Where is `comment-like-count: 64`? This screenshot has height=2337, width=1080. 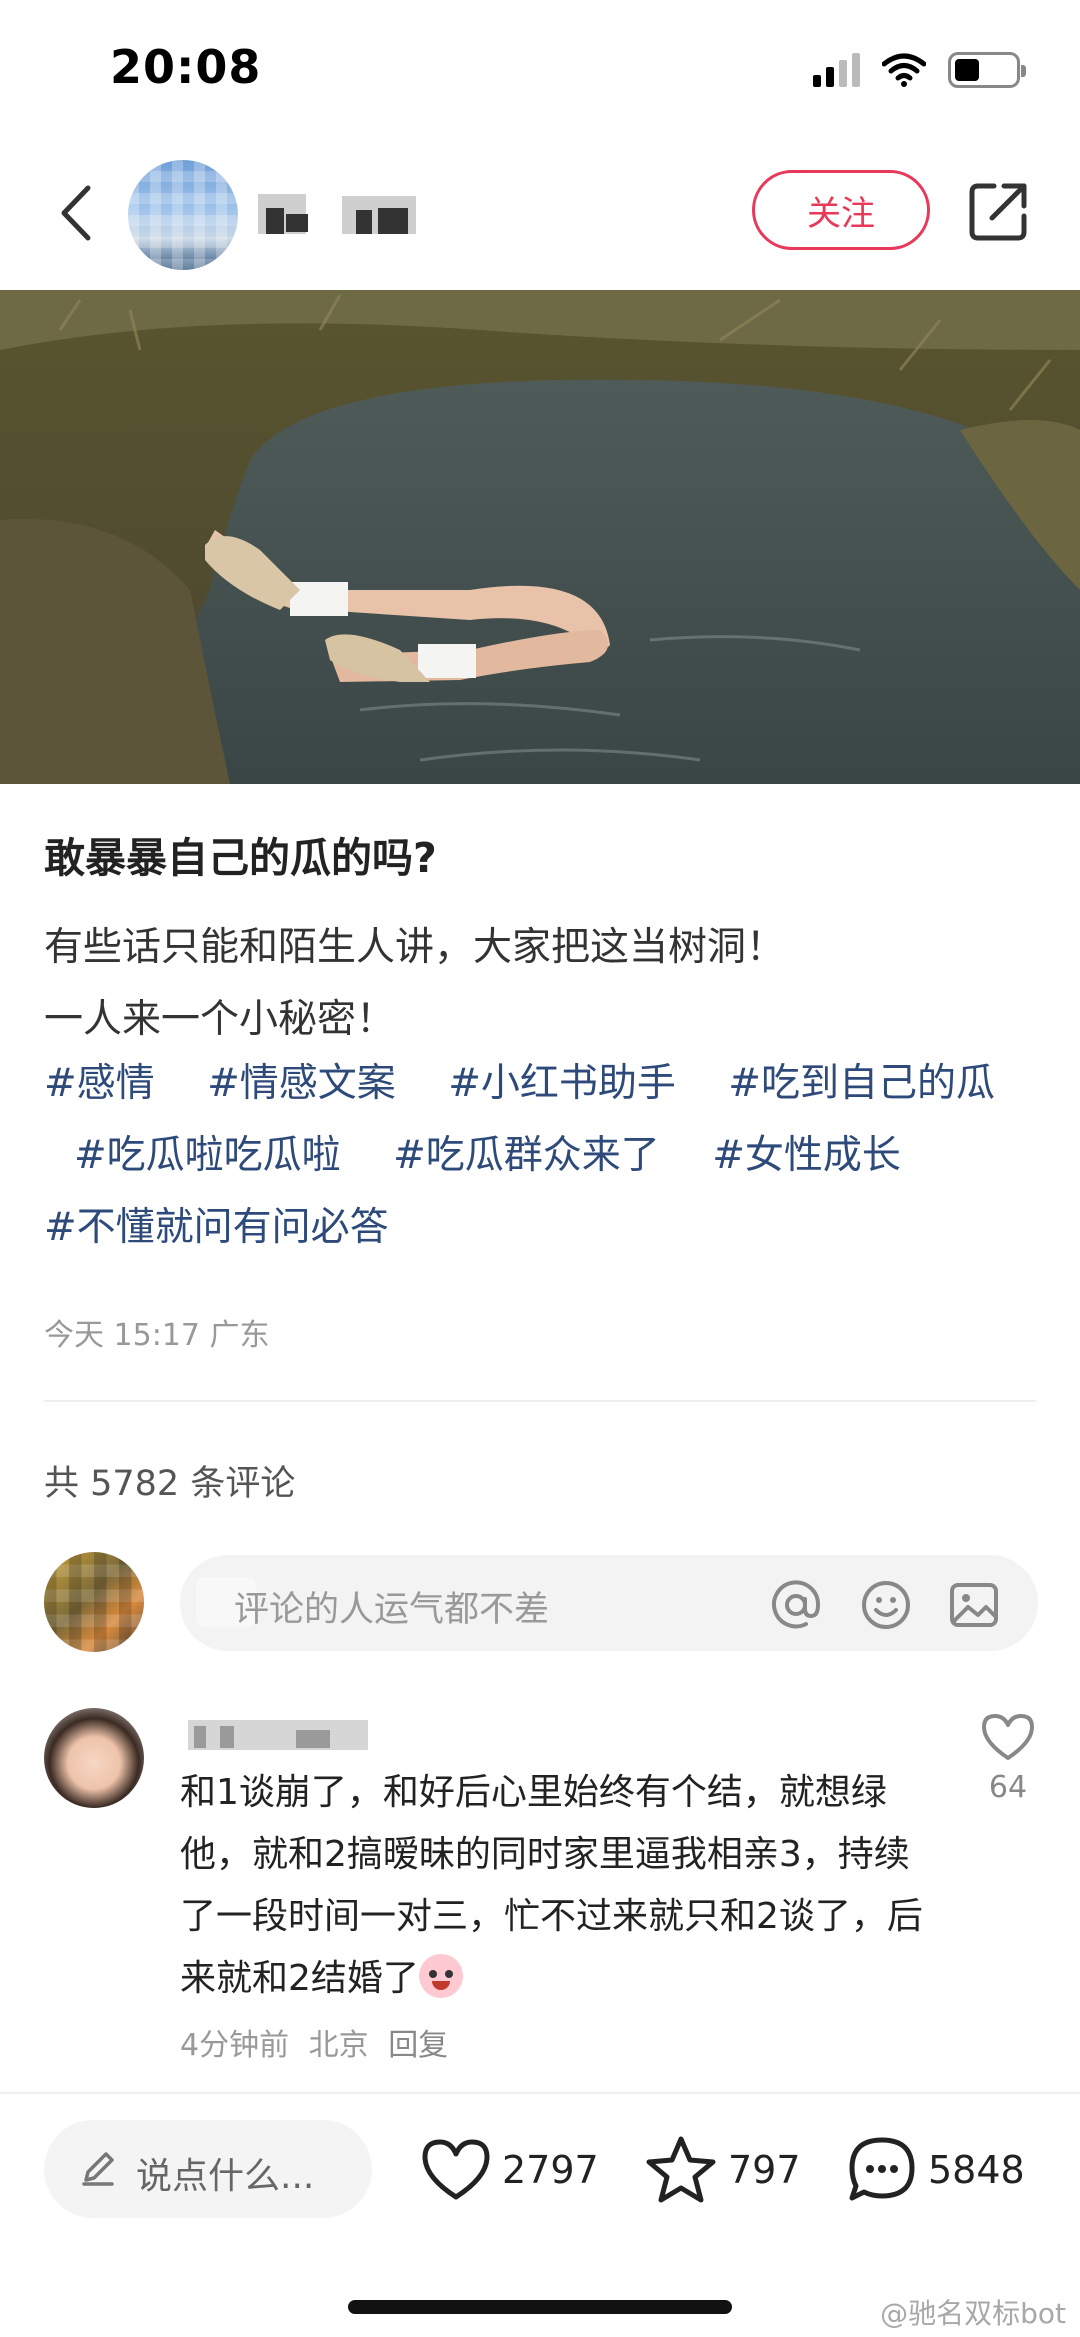
comment-like-count: 64 is located at coordinates (1008, 1787).